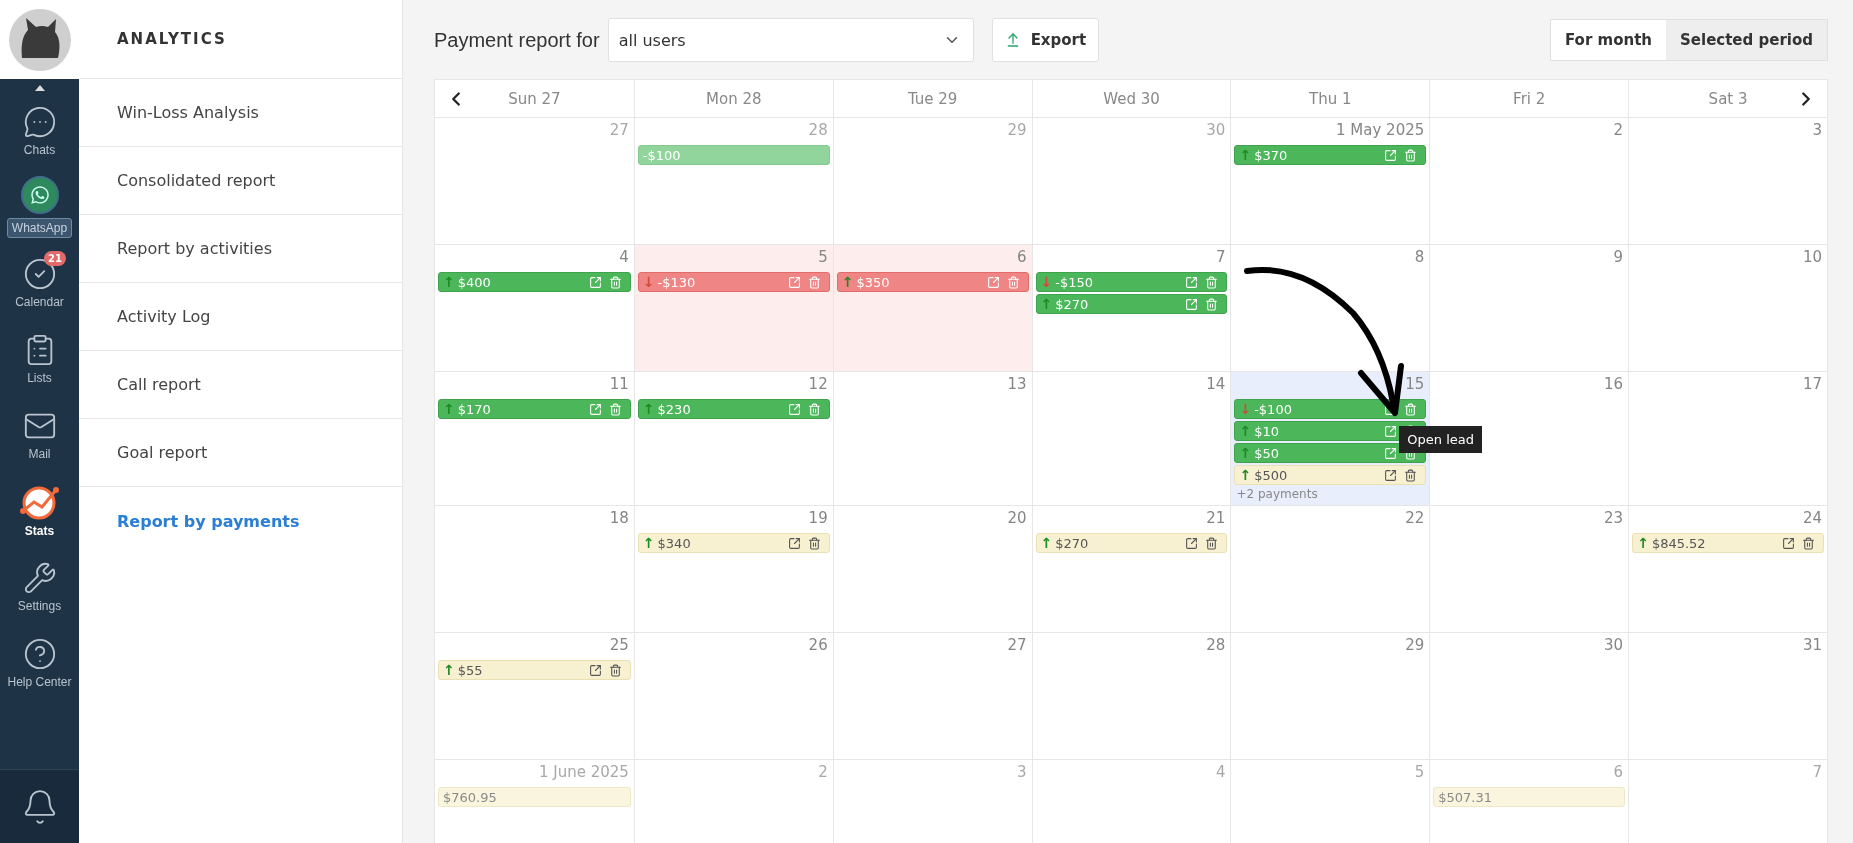 This screenshot has height=843, width=1853. What do you see at coordinates (1017, 519) in the screenshot?
I see `day-number: 20` at bounding box center [1017, 519].